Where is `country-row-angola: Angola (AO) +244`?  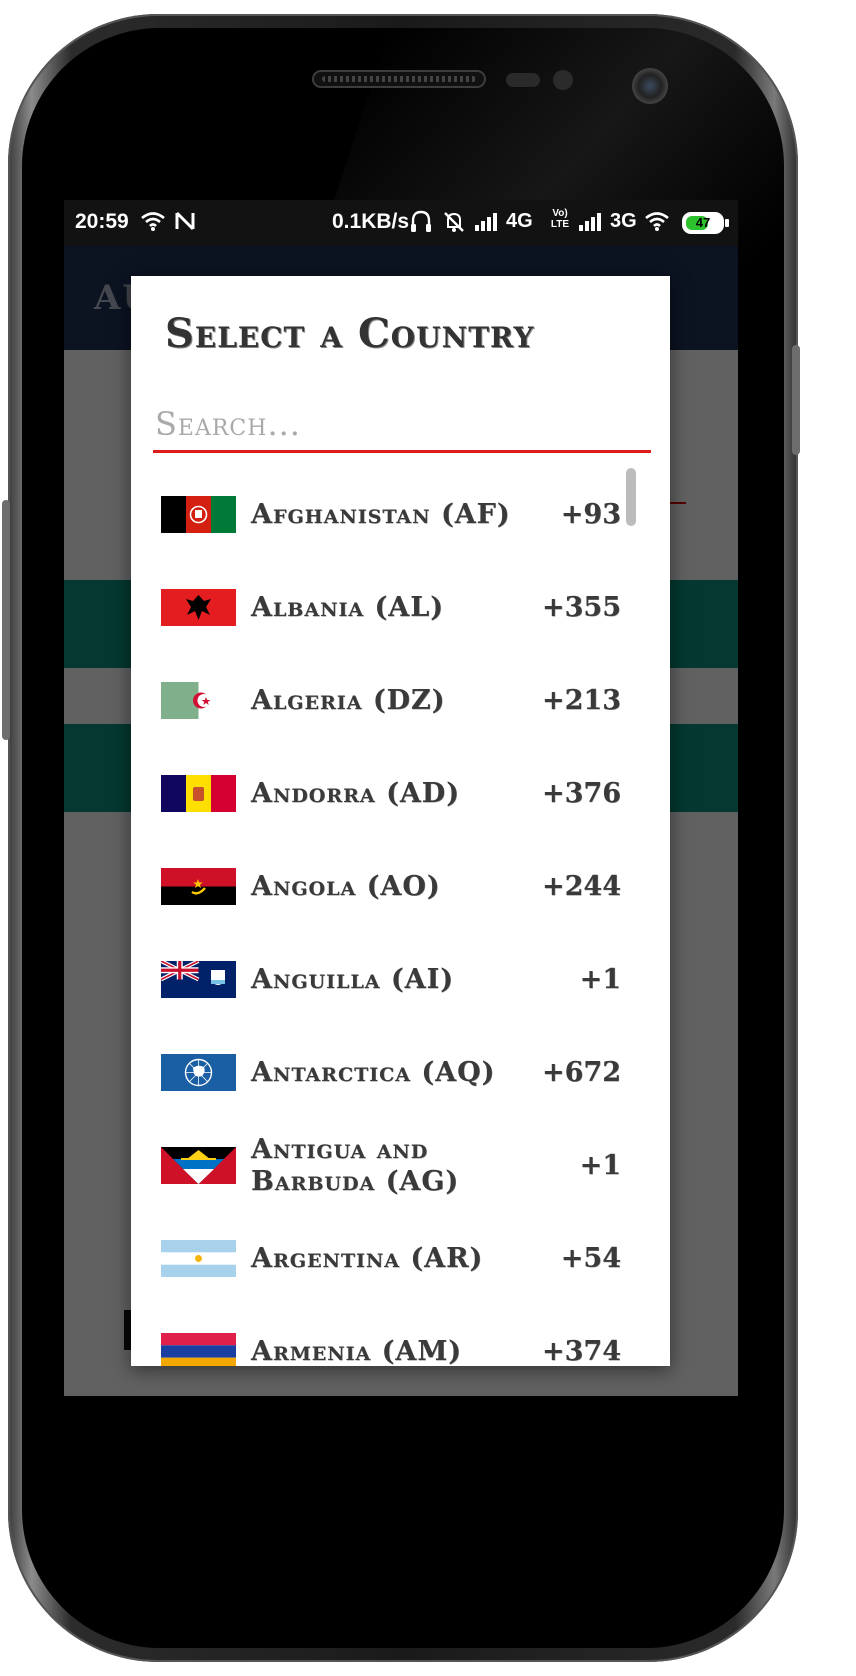 country-row-angola: Angola (AO) +244 is located at coordinates (391, 886).